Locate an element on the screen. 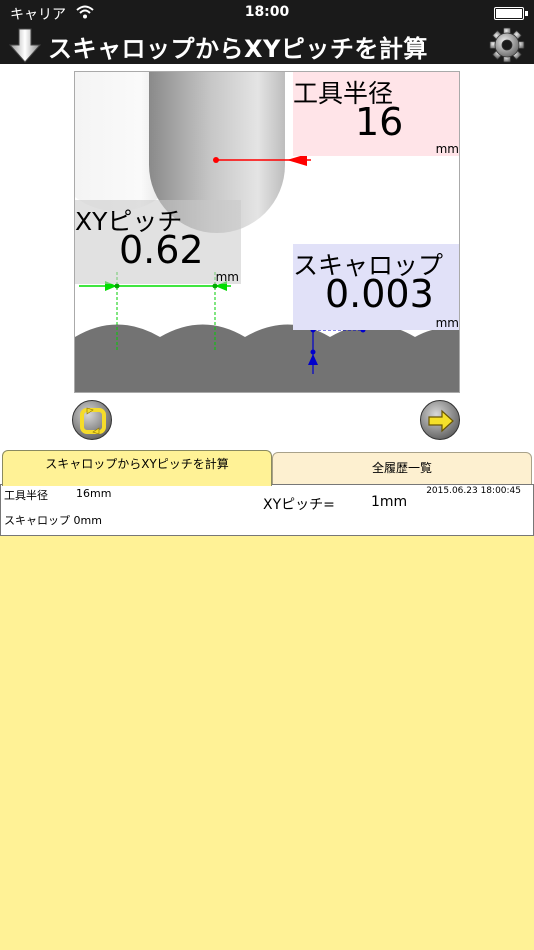 The height and width of the screenshot is (950, 534). next-button is located at coordinates (440, 420).